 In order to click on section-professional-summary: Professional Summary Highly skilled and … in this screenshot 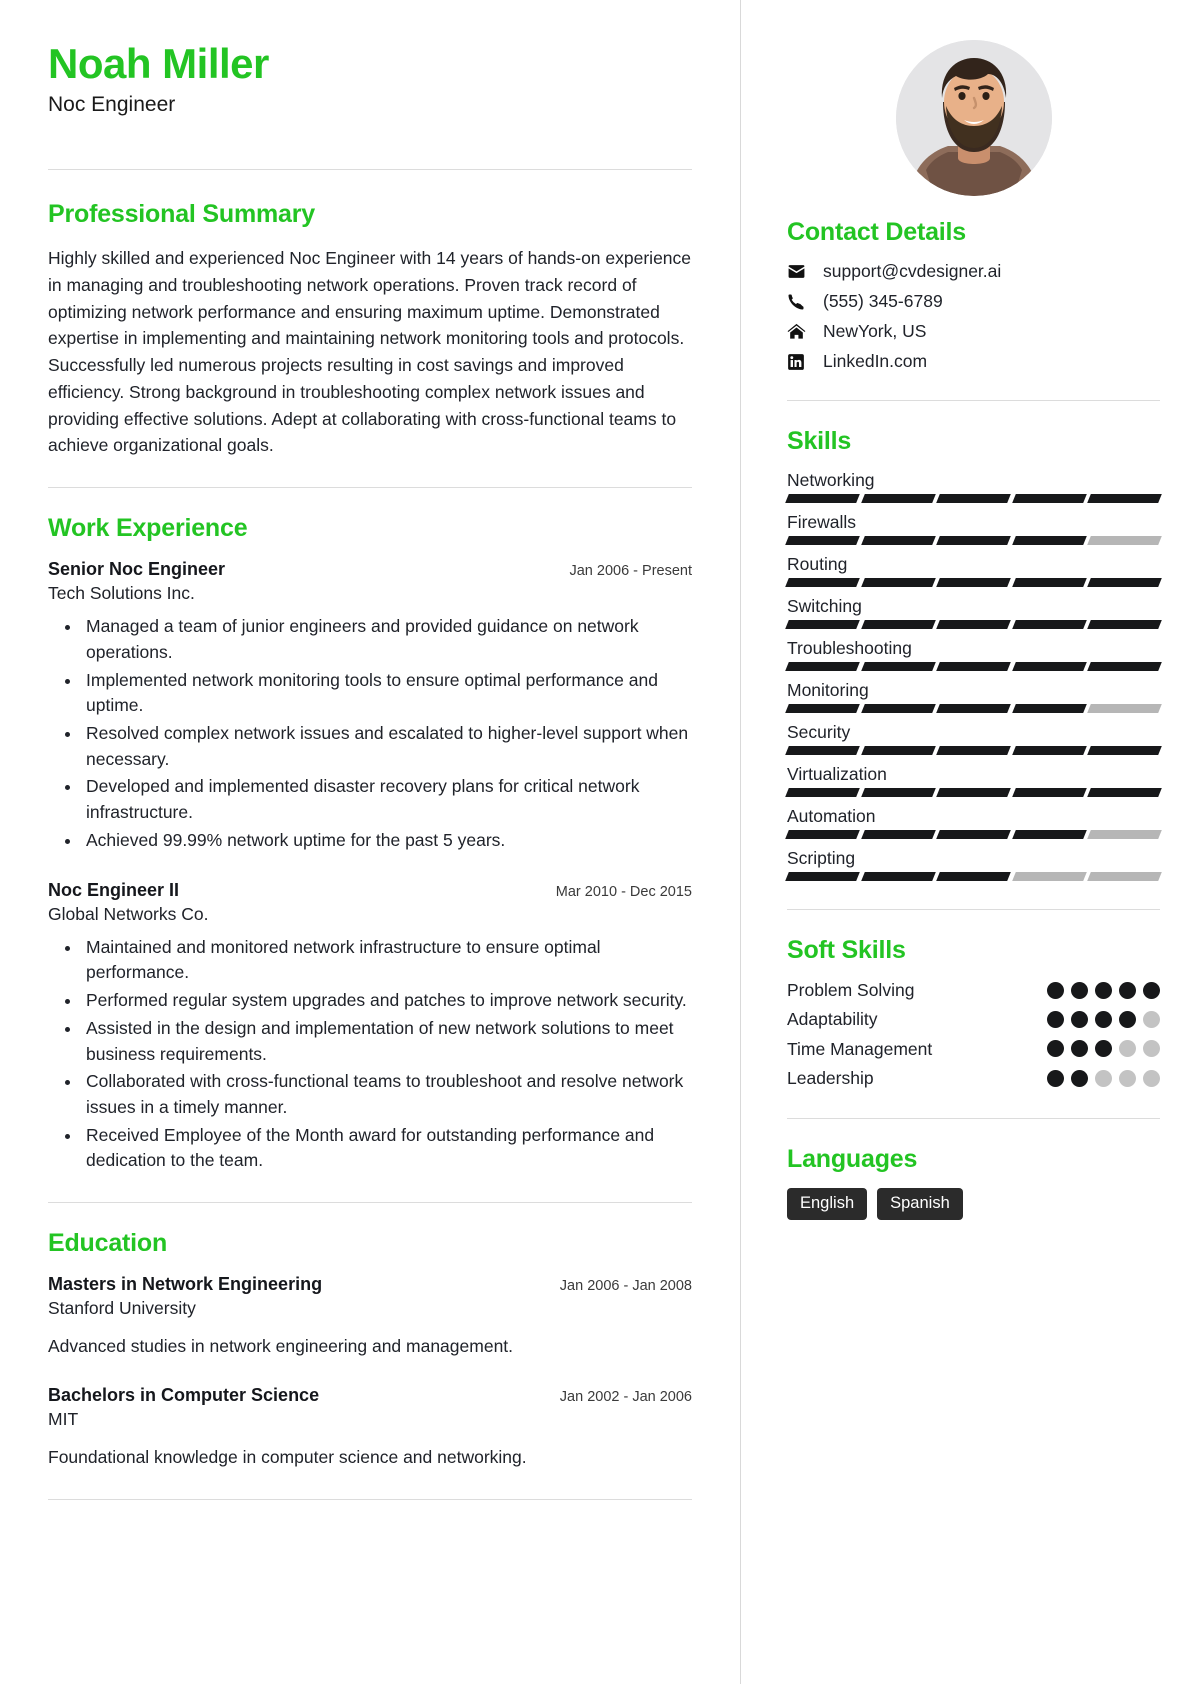, I will do `click(370, 329)`.